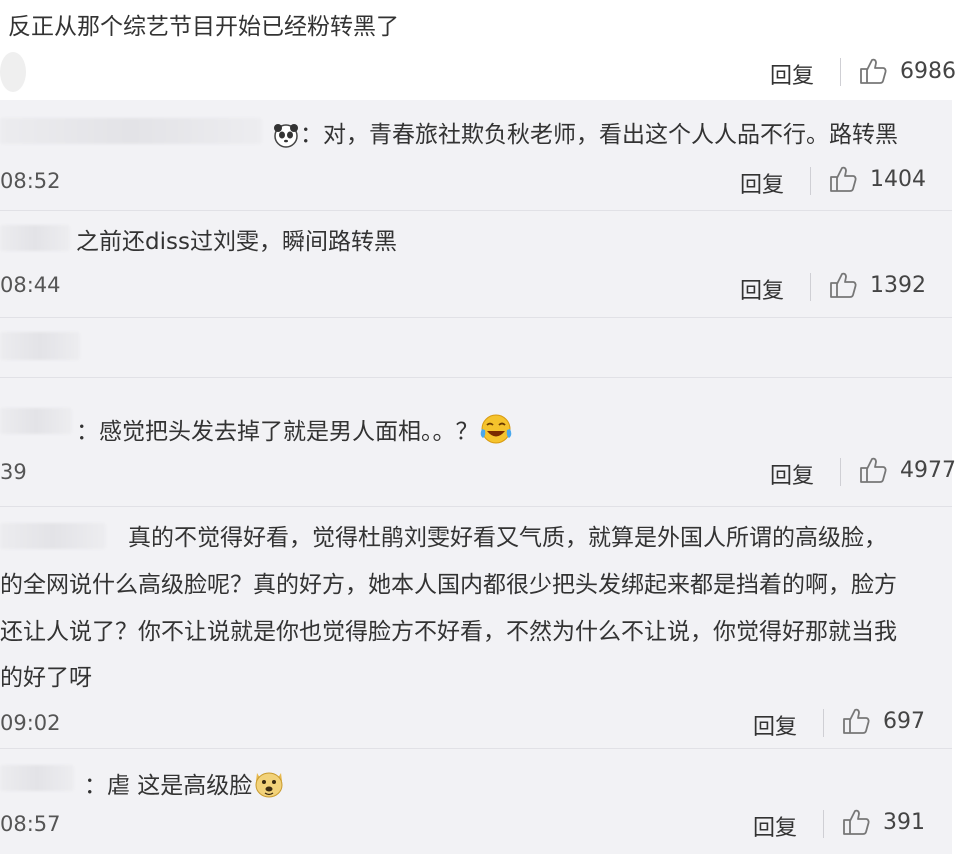  I want to click on like-count: 697, so click(904, 721).